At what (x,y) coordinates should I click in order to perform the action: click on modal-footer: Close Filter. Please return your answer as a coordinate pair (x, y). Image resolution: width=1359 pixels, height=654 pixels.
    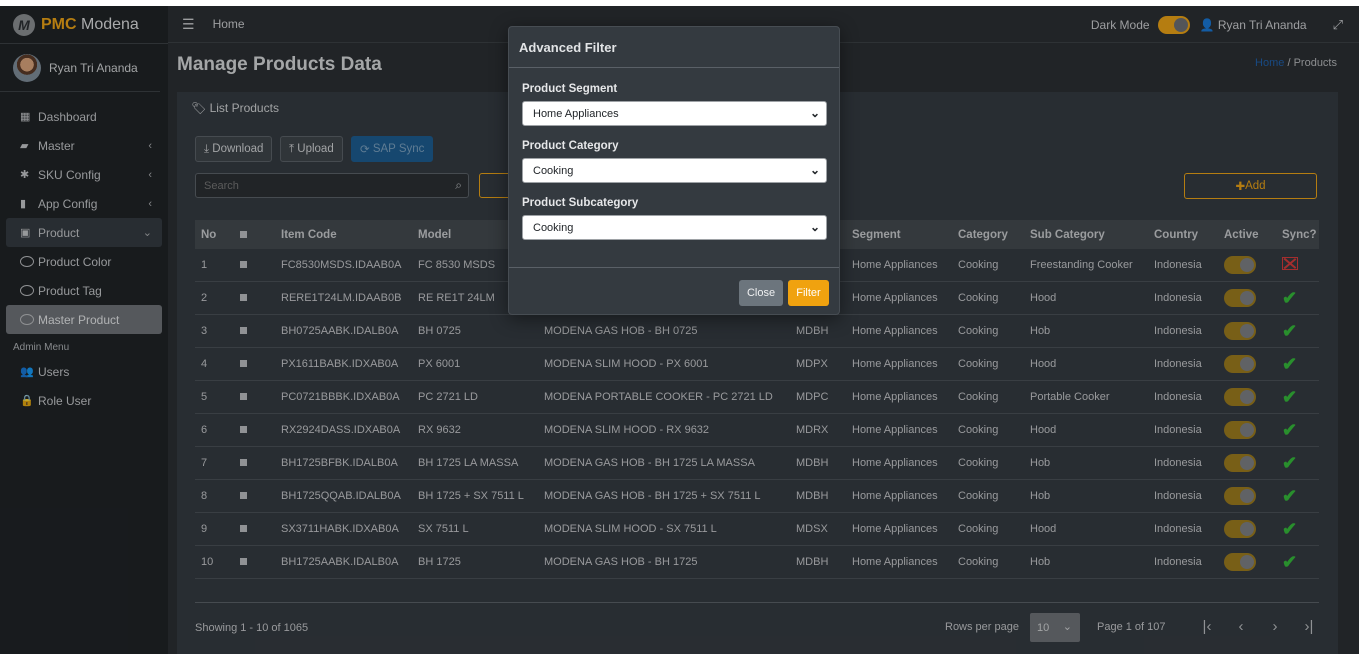
    Looking at the image, I should click on (674, 291).